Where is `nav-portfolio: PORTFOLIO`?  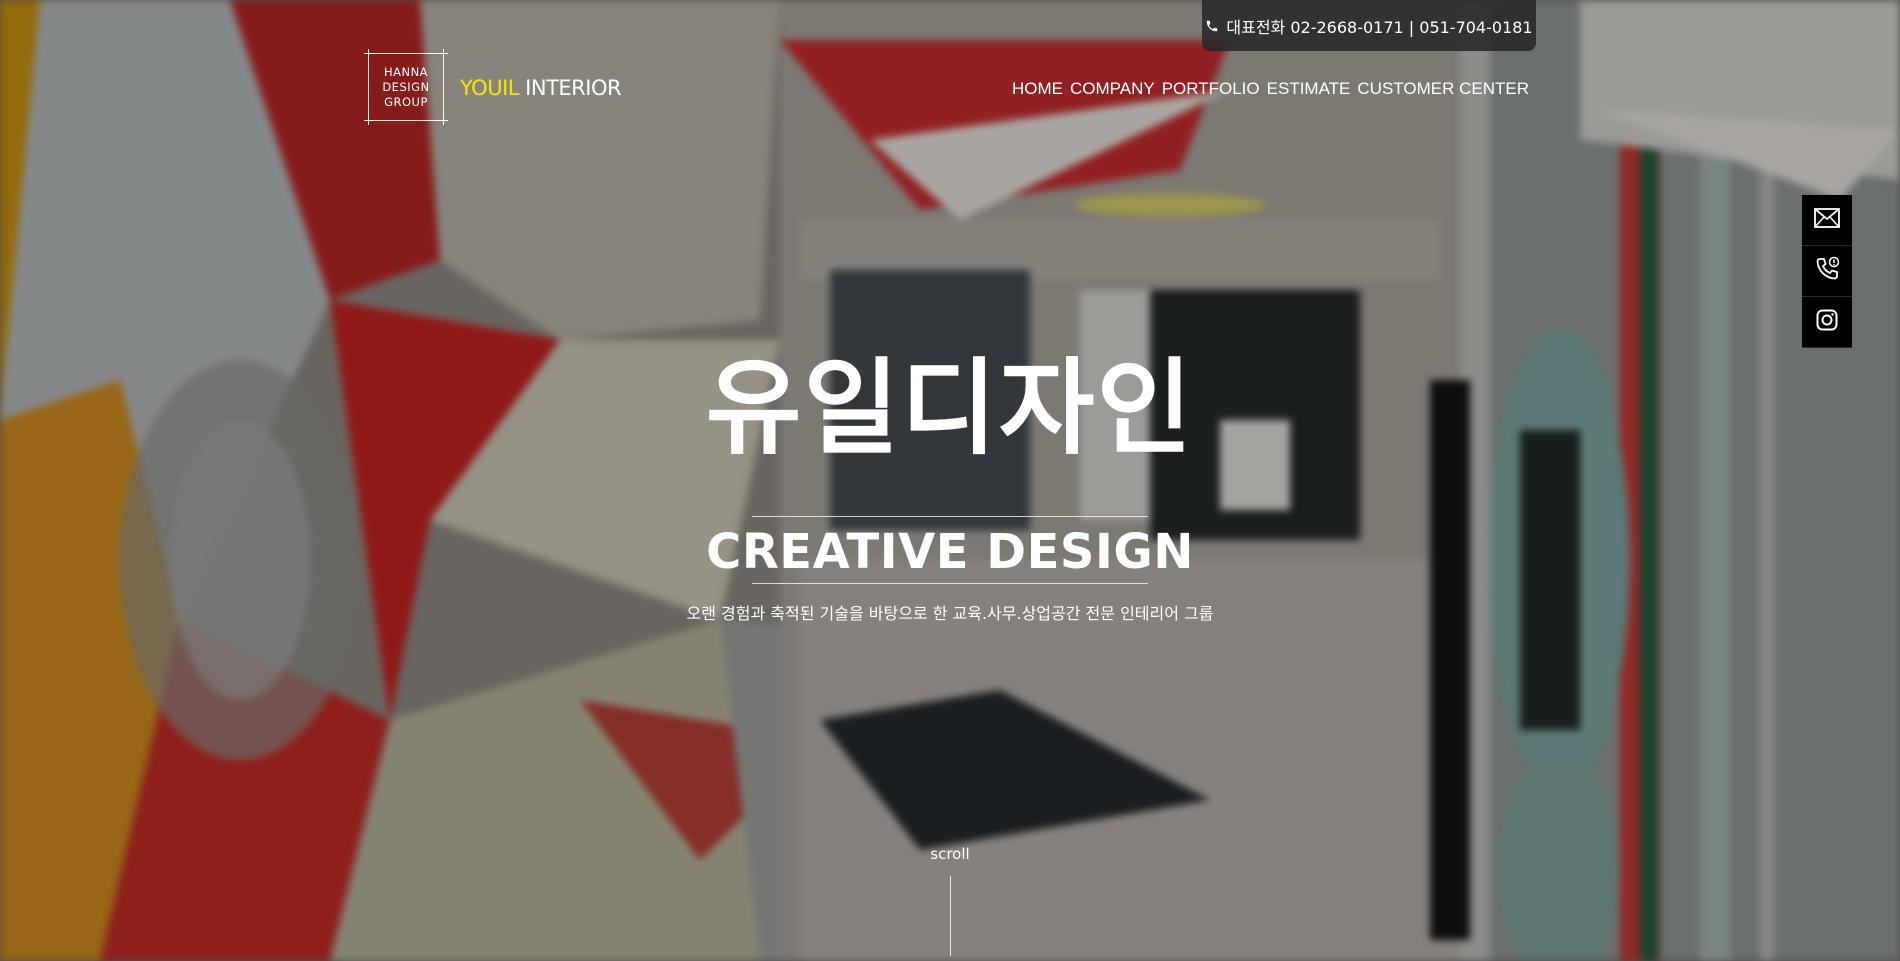
nav-portfolio: PORTFOLIO is located at coordinates (1211, 89).